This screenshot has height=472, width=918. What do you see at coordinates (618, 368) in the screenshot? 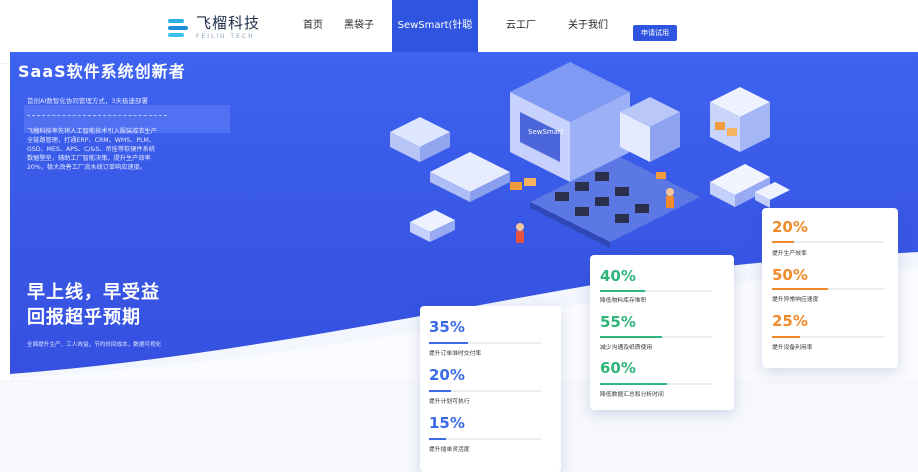
I see `stat-value: 60%` at bounding box center [618, 368].